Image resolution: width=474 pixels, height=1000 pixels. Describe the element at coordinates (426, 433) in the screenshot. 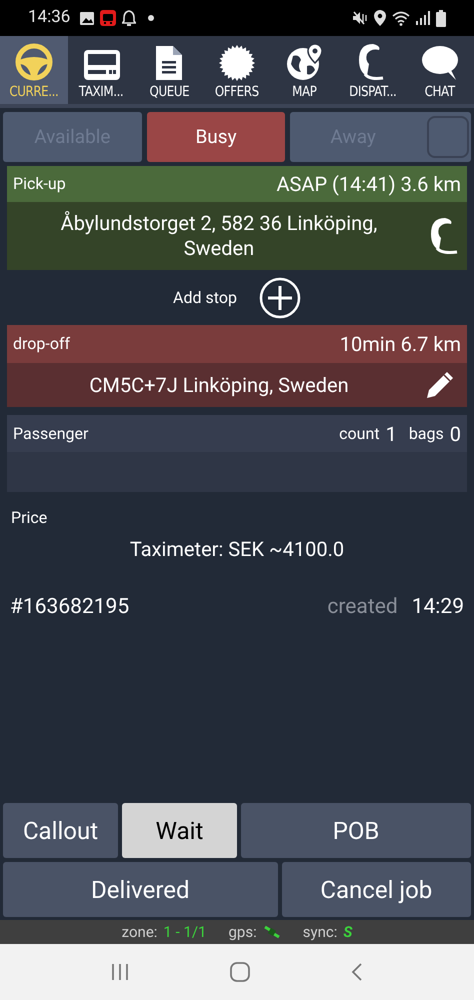

I see `bags-label: bags` at that location.